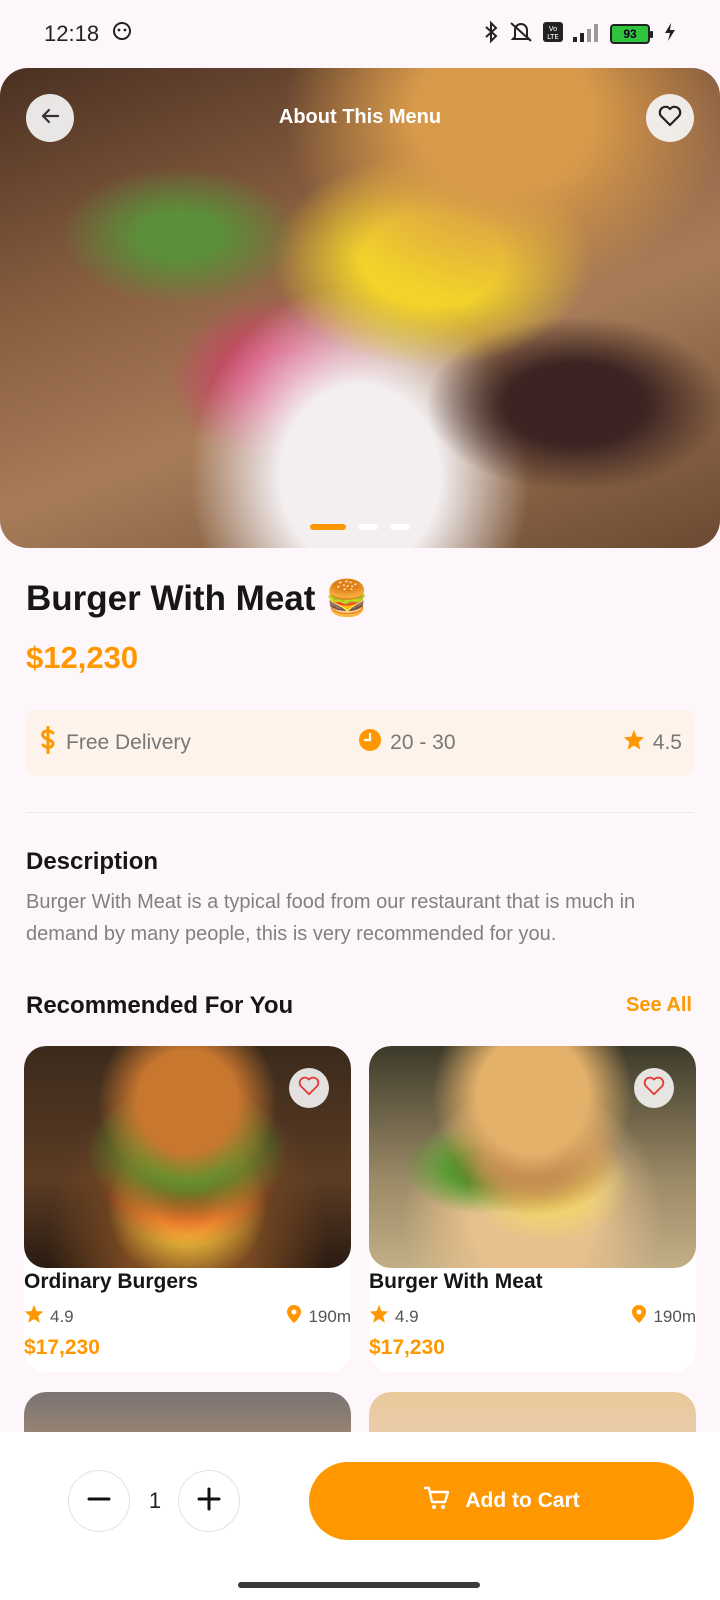  What do you see at coordinates (659, 1005) in the screenshot?
I see `see-all-link: See All` at bounding box center [659, 1005].